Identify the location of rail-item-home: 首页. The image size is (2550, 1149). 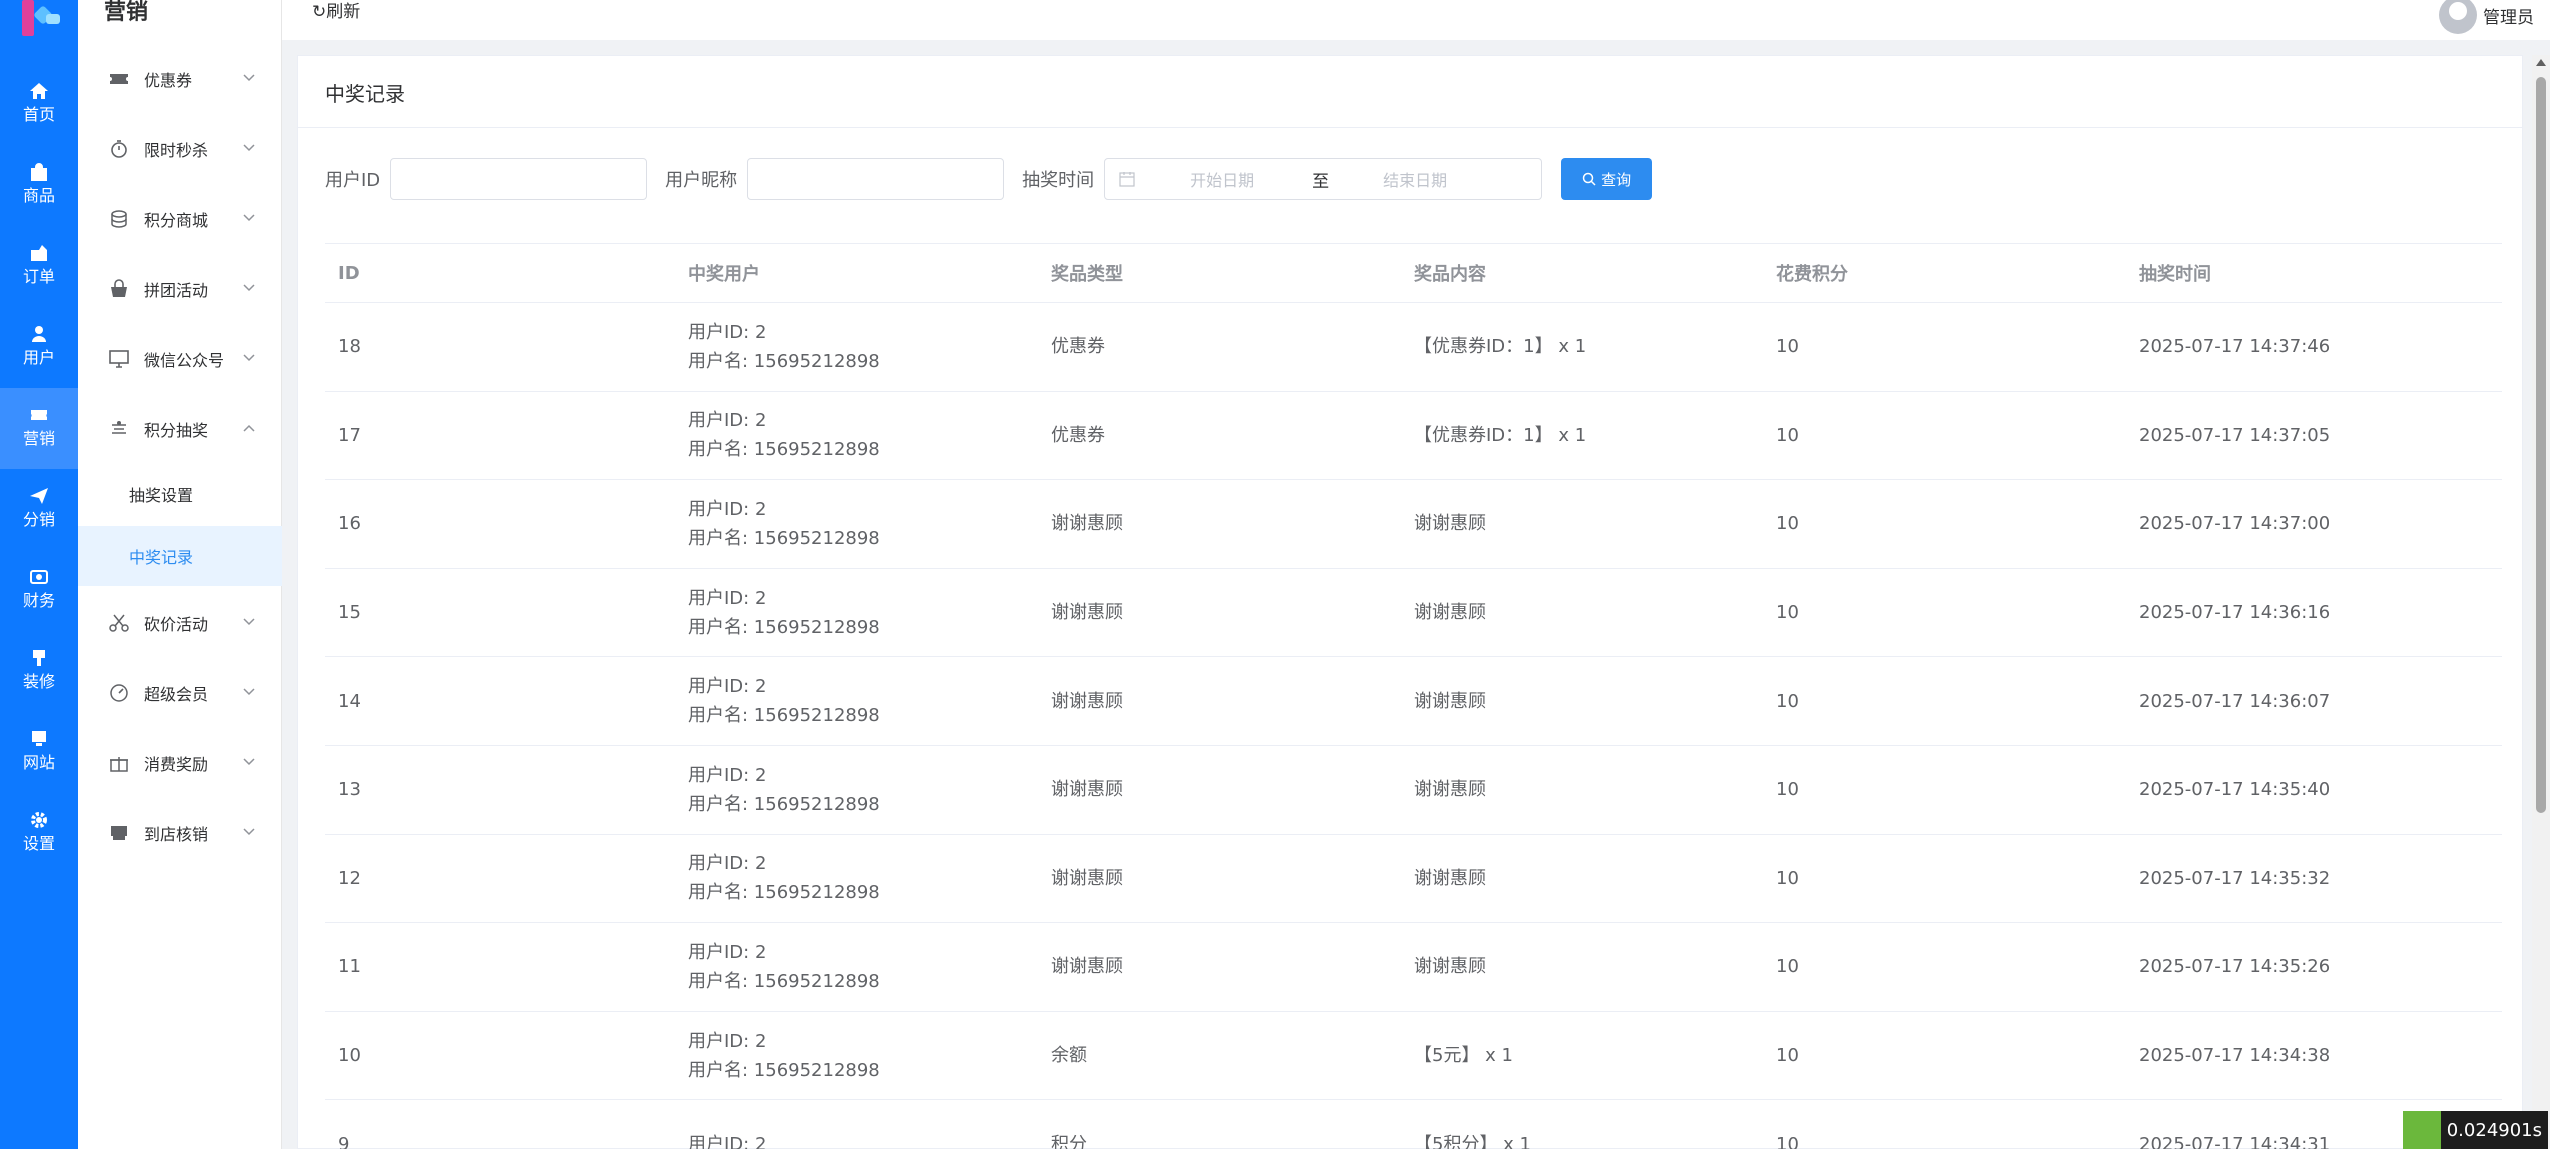
(39, 104).